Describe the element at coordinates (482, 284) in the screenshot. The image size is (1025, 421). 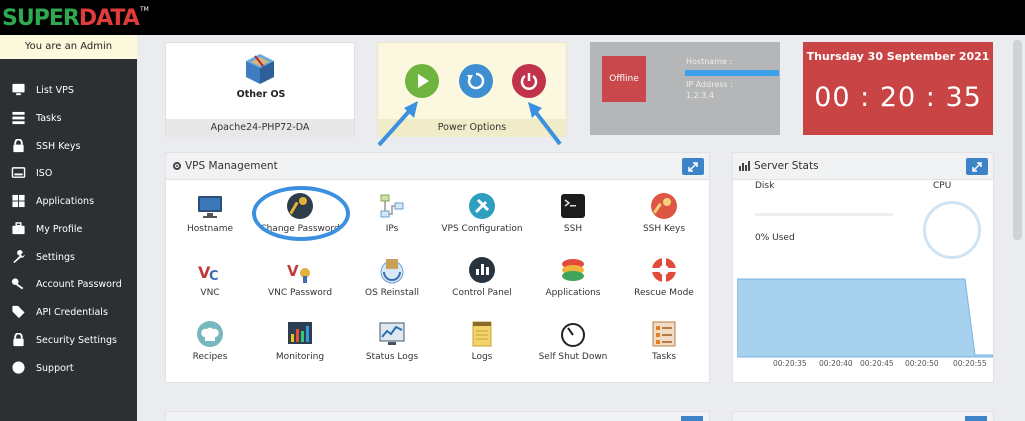
I see `tile-control-panel: Control Panel` at that location.